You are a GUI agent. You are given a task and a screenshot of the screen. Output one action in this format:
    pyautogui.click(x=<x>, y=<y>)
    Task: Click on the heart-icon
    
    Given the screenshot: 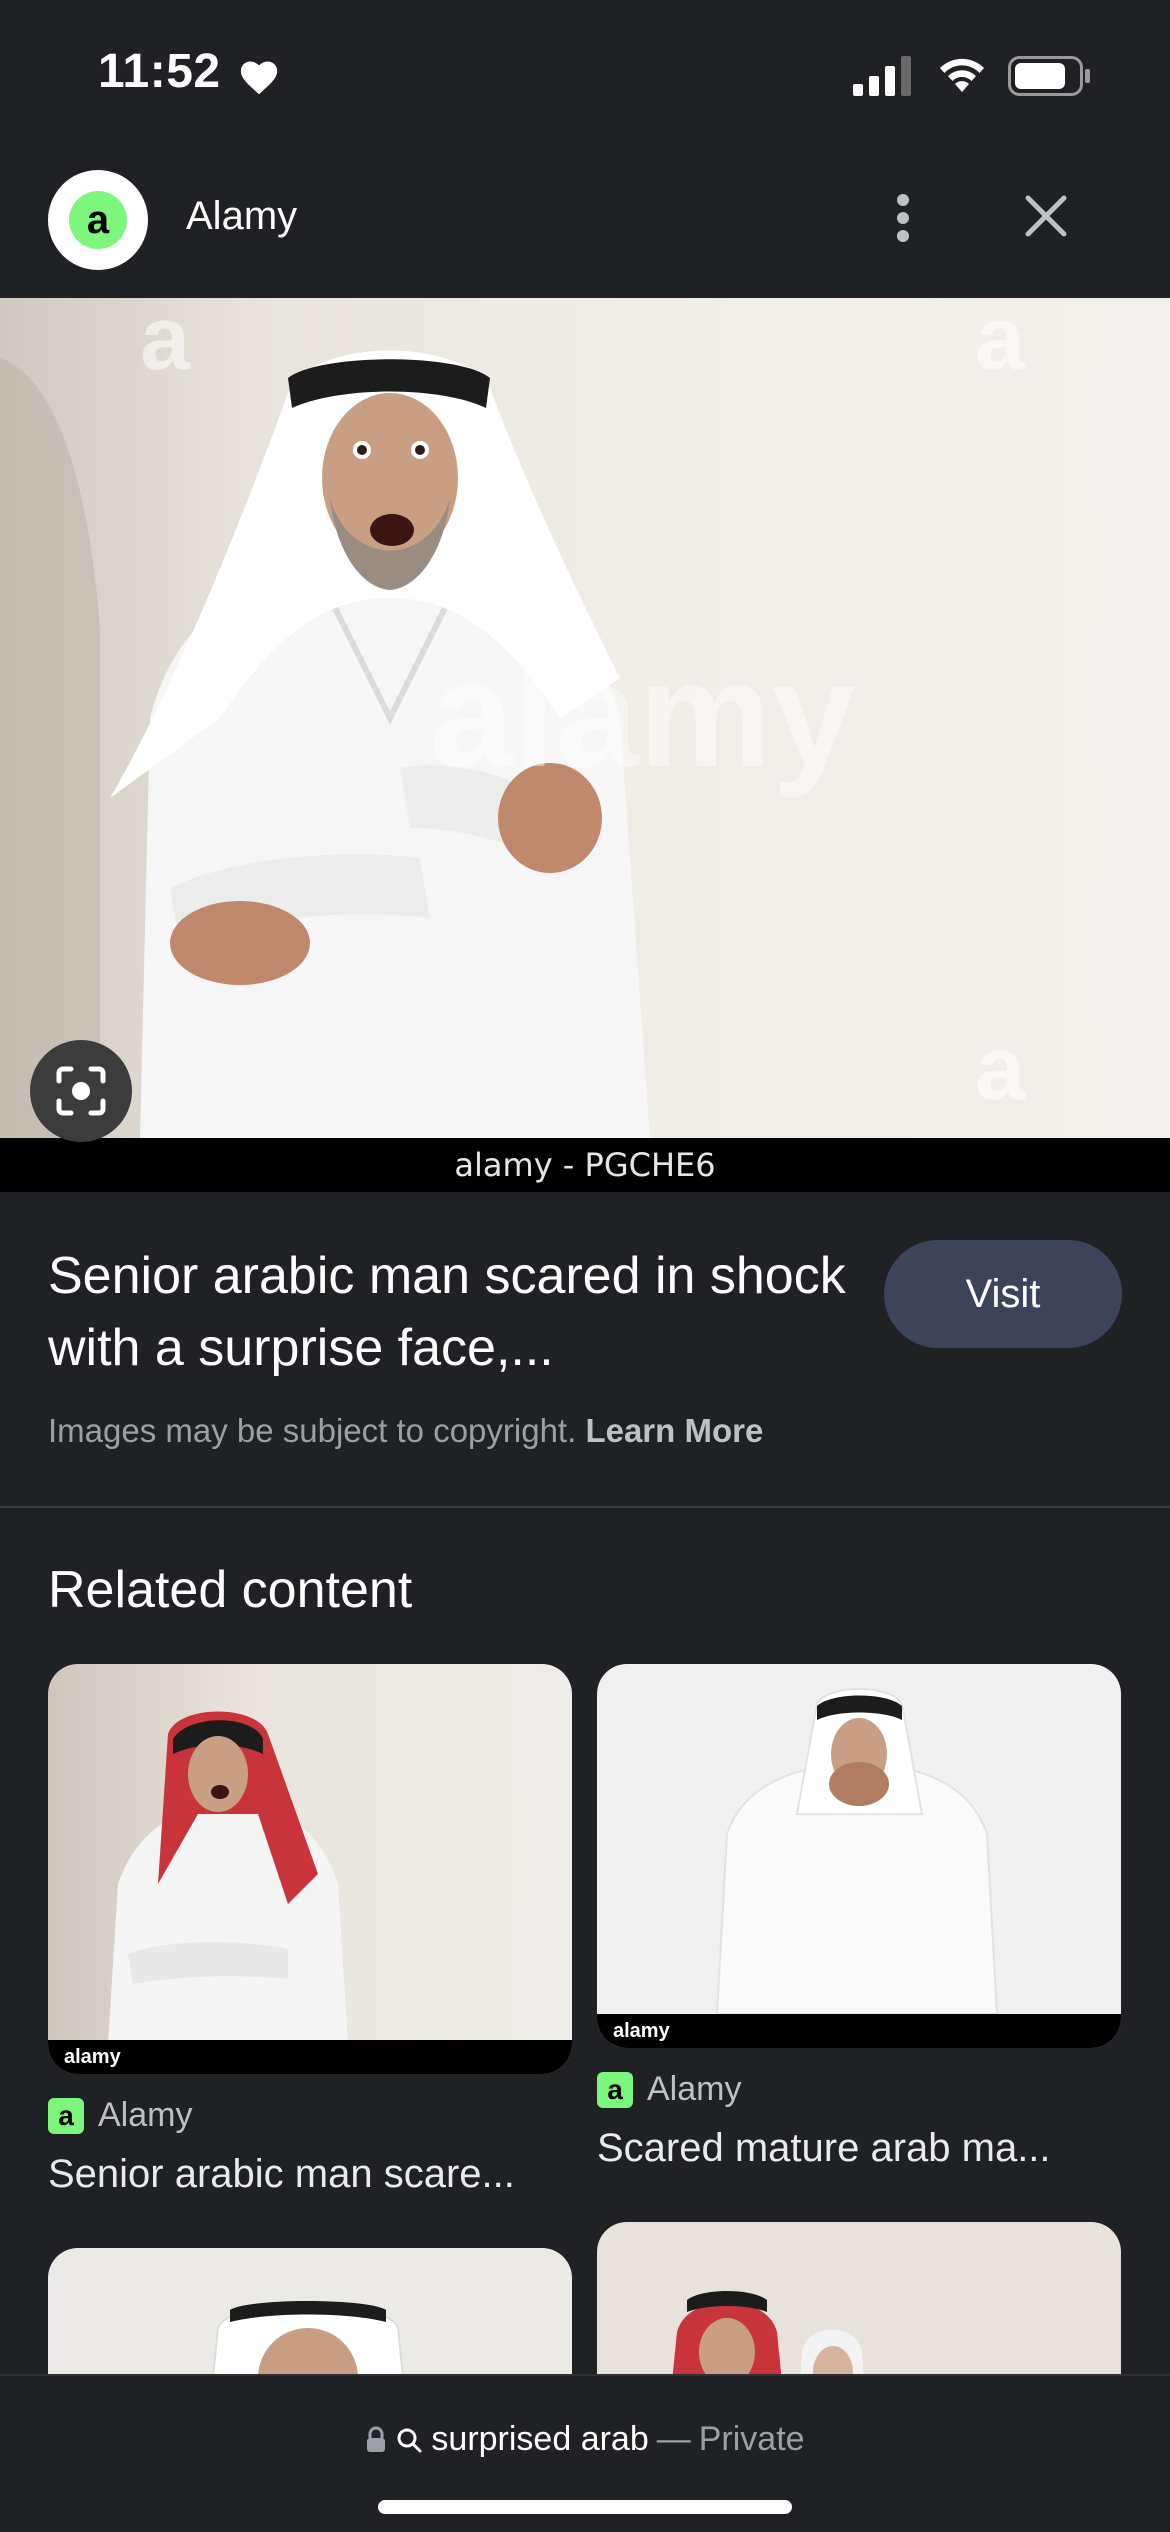 What is the action you would take?
    pyautogui.click(x=259, y=78)
    